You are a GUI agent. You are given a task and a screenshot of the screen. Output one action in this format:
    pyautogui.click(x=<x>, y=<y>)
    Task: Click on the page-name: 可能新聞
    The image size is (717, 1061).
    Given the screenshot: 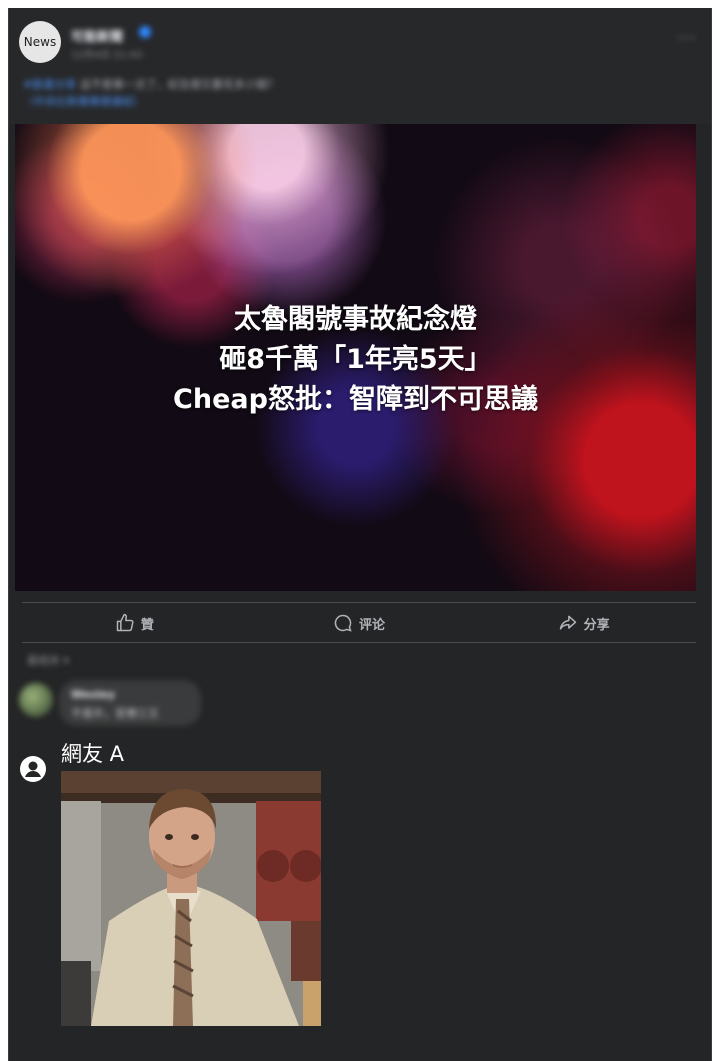 What is the action you would take?
    pyautogui.click(x=97, y=35)
    